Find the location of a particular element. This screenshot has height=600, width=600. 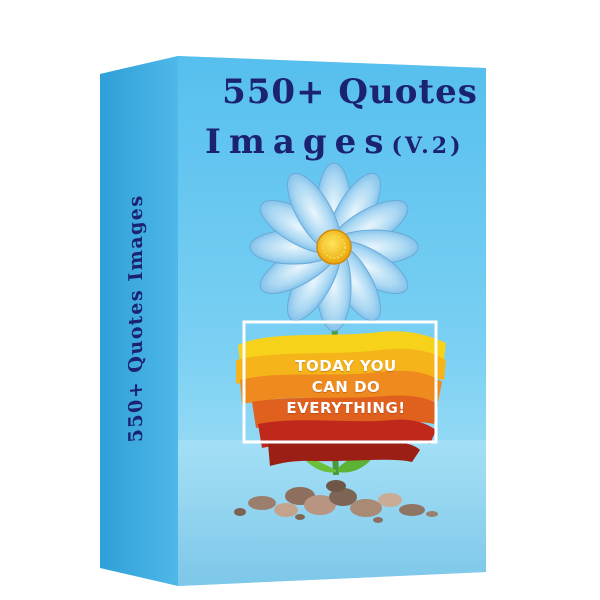

quote-text: TODAY YOU CAN DO EVERYTHING! is located at coordinates (346, 387).